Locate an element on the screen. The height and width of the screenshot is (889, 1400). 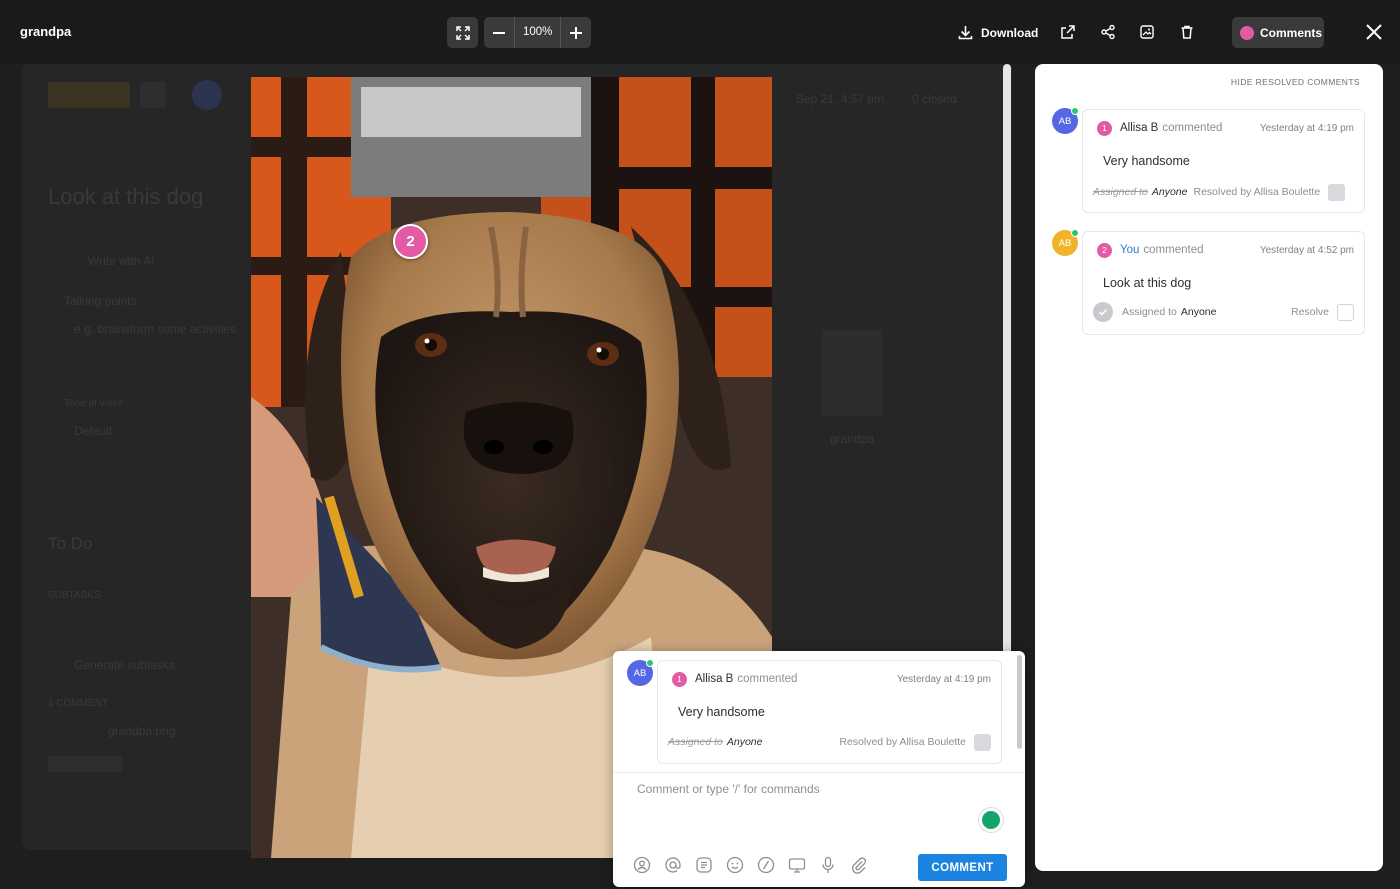
emoji-icon is located at coordinates (735, 865).